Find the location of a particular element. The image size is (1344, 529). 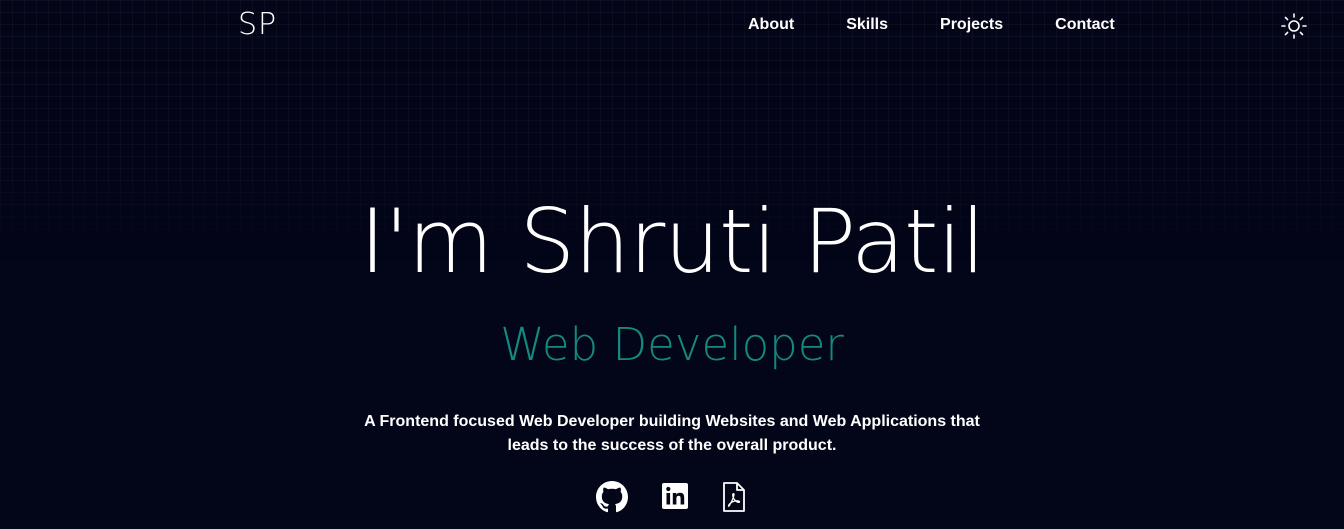

linkedin-icon is located at coordinates (675, 496).